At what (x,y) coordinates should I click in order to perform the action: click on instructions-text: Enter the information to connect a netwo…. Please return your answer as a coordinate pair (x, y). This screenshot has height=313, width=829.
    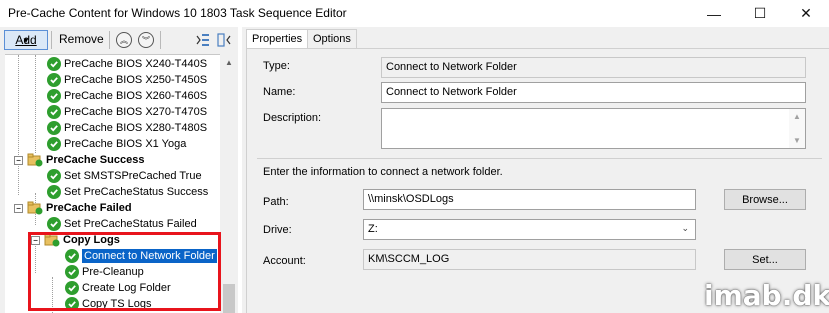
    Looking at the image, I should click on (383, 172).